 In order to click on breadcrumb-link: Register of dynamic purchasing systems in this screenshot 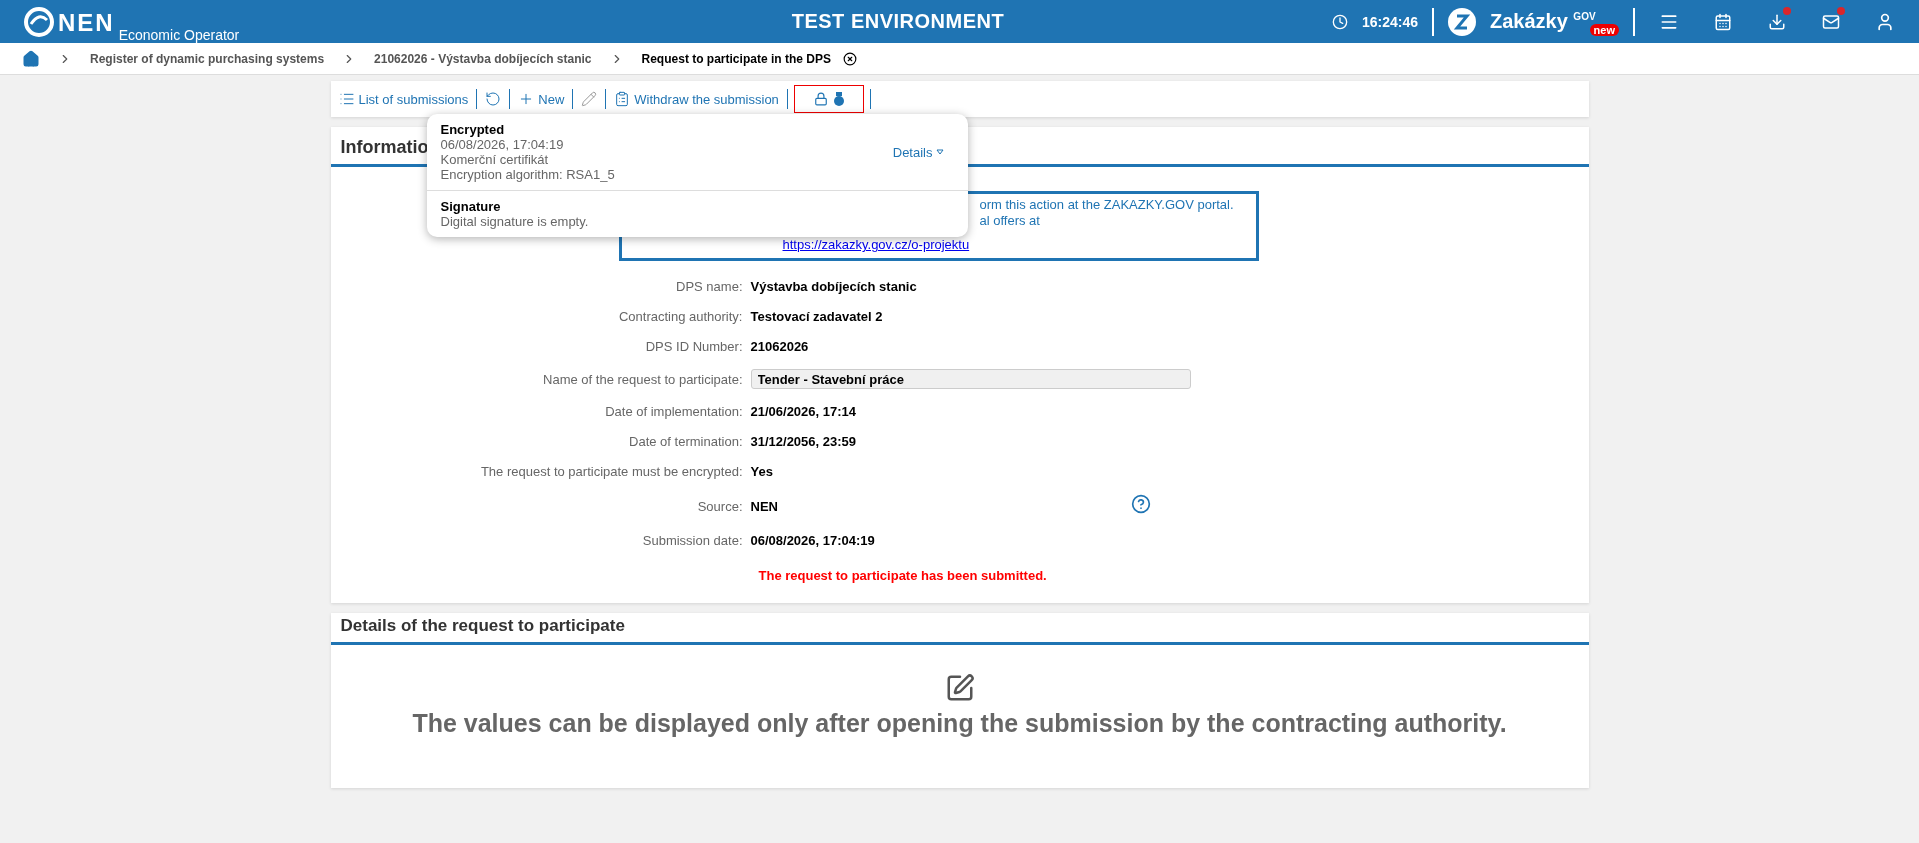, I will do `click(207, 58)`.